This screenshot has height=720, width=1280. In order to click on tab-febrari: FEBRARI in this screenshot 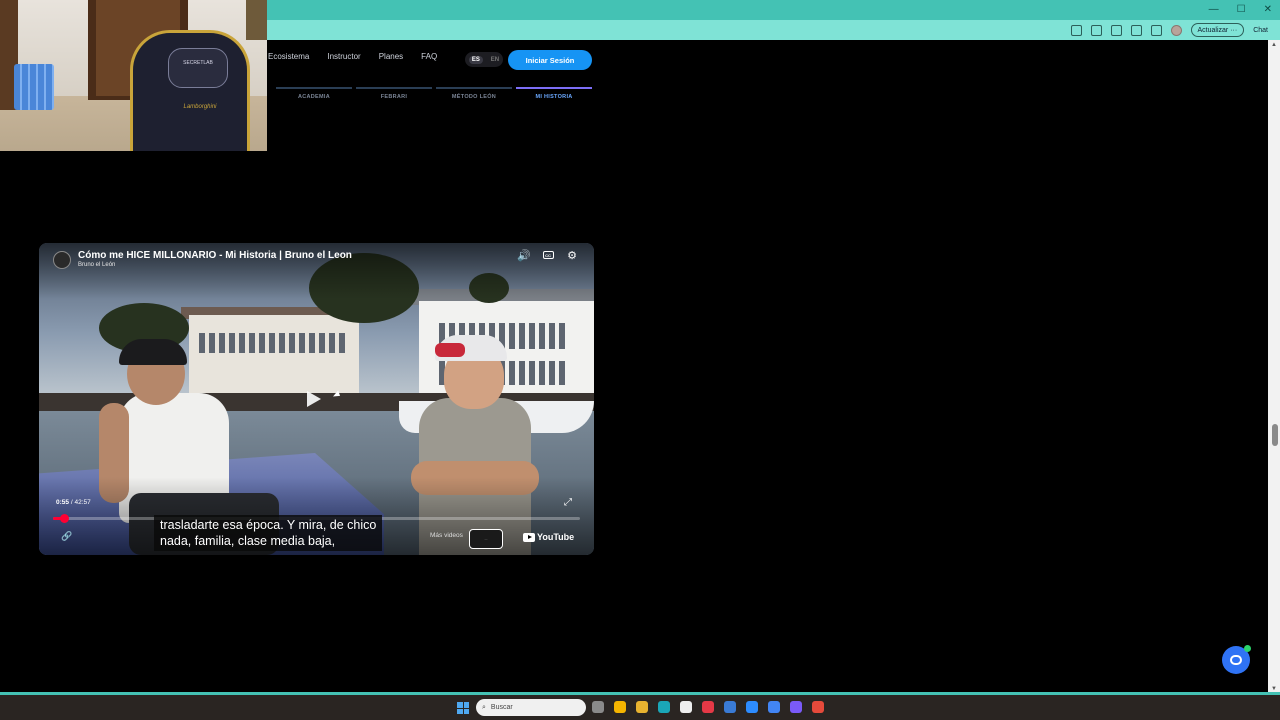, I will do `click(394, 93)`.